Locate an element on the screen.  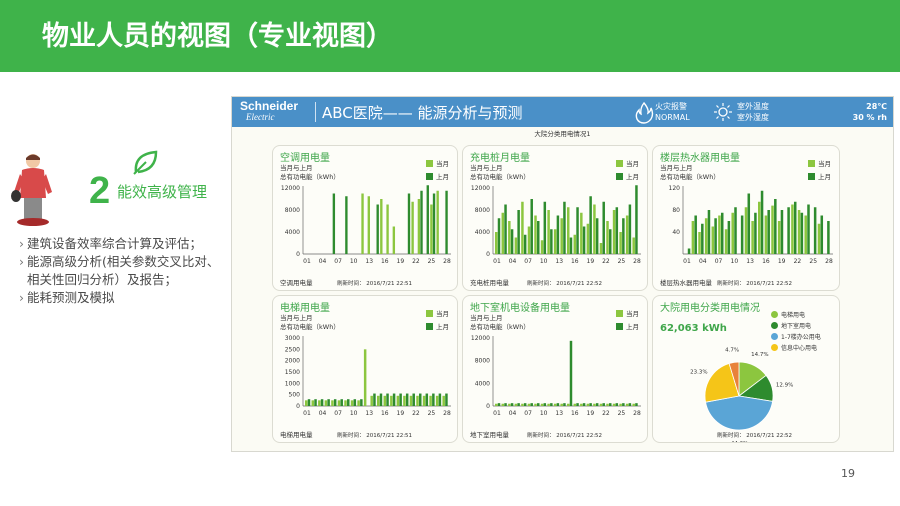
y-tick-label: 1500 is located at coordinates (292, 372).